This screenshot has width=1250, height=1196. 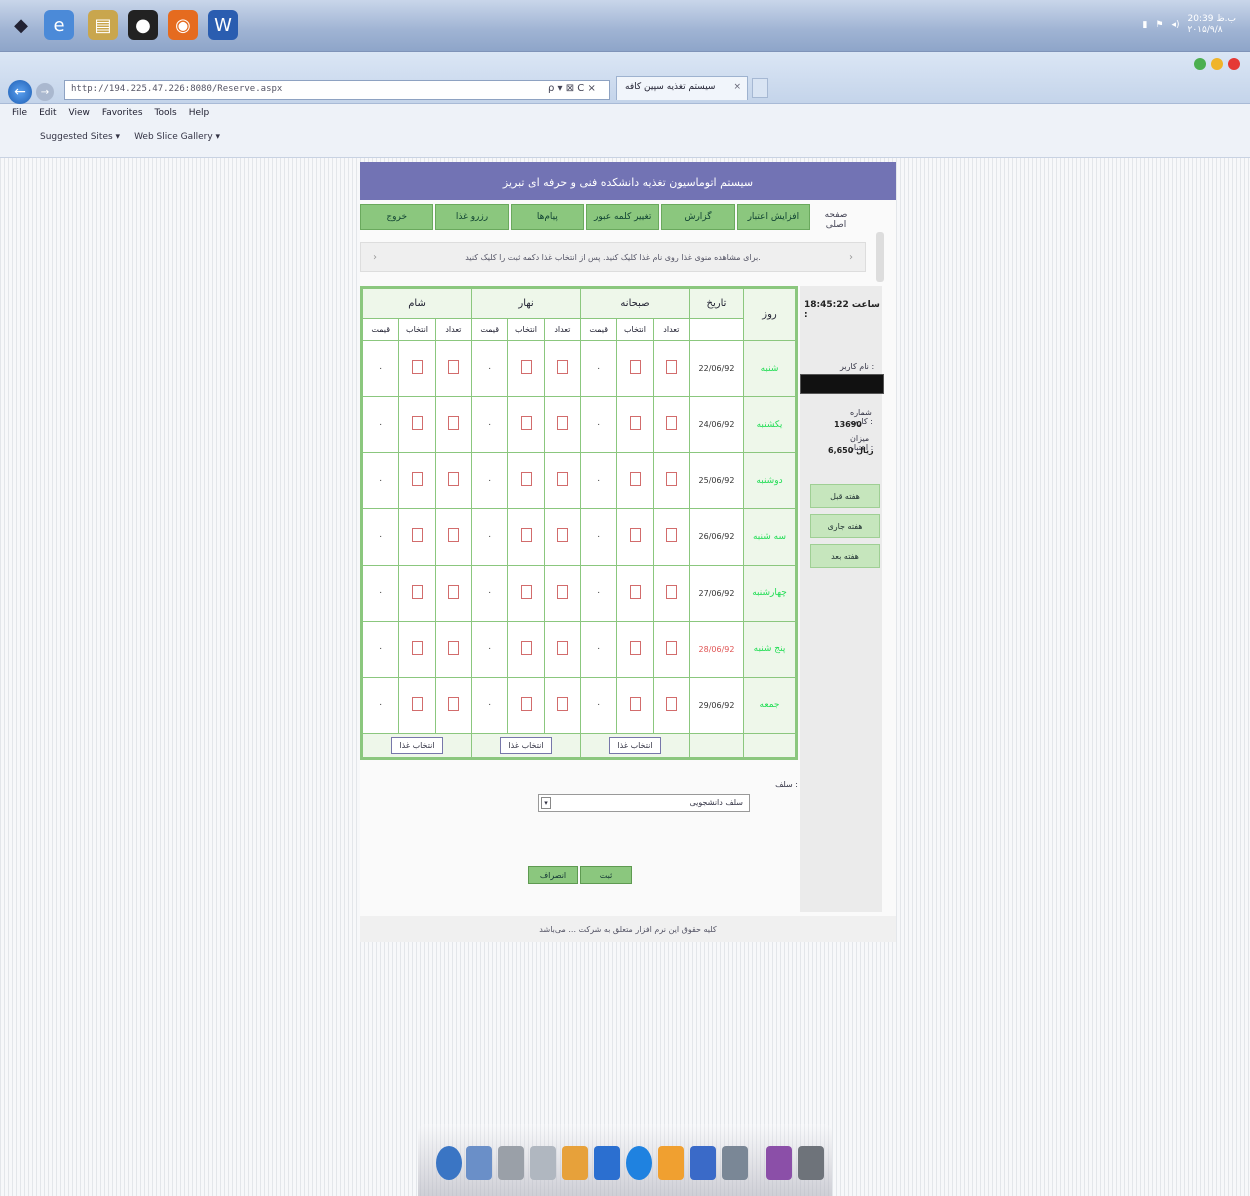 I want to click on next-week-button: هفته بعد, so click(x=845, y=556).